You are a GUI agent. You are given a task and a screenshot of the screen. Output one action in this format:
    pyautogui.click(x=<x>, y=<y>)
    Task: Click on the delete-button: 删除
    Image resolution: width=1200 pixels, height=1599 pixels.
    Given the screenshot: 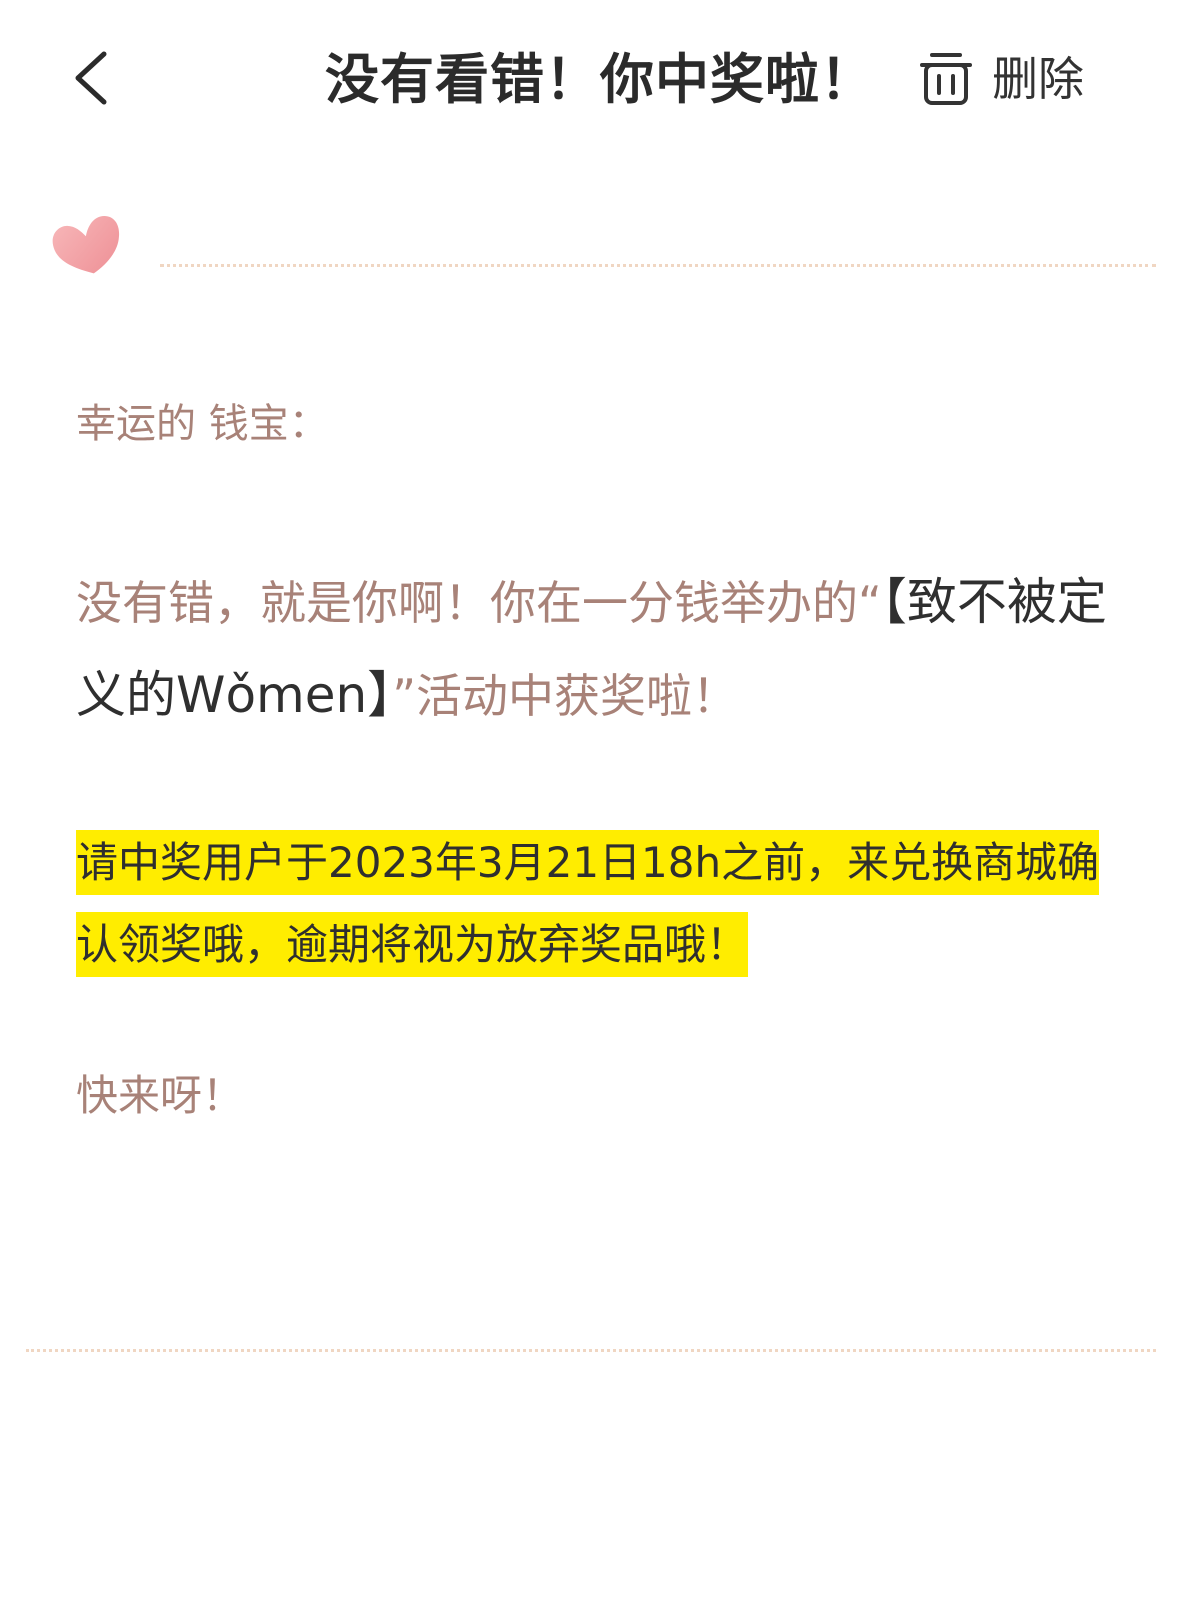 What is the action you would take?
    pyautogui.click(x=1001, y=79)
    